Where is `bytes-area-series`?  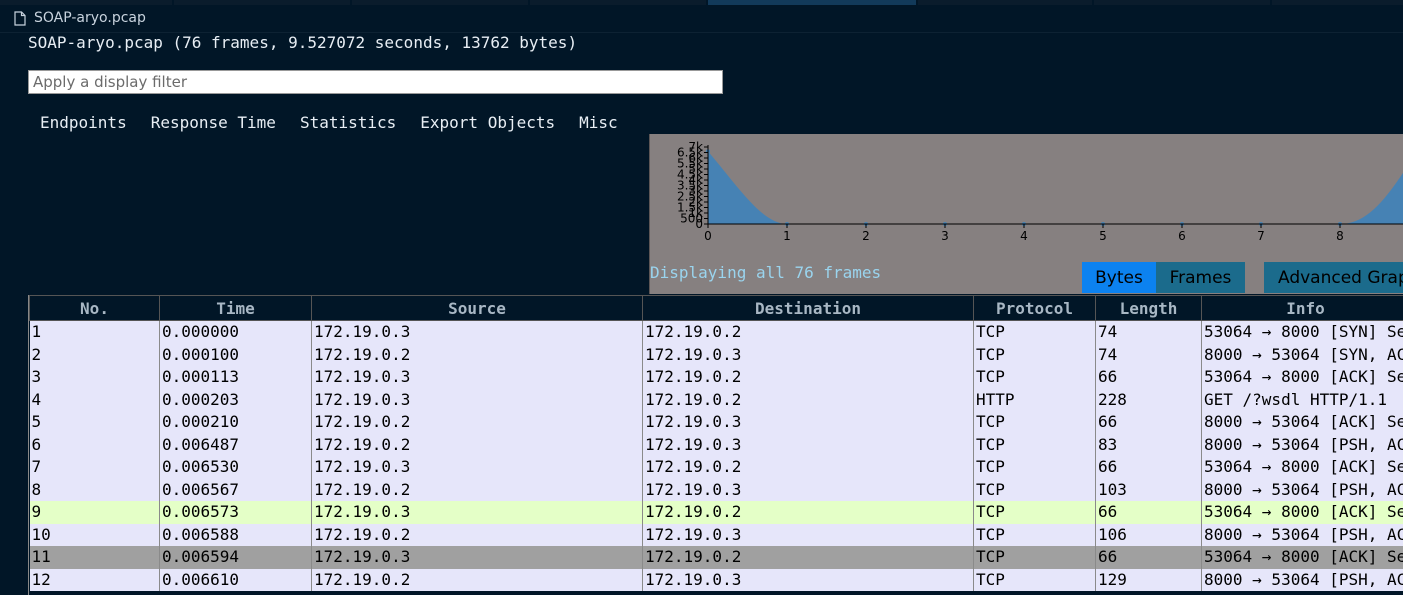 bytes-area-series is located at coordinates (1055, 186).